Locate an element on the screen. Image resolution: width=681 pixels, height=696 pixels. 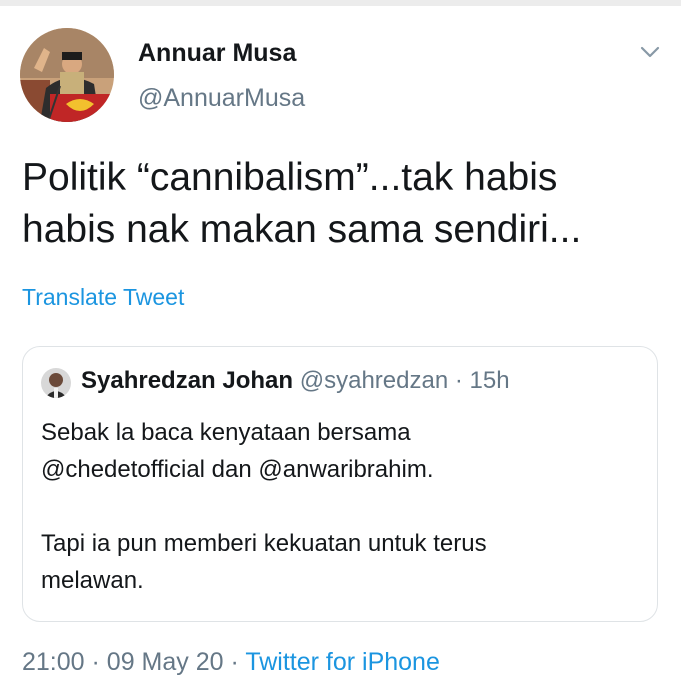
quoted-tweet-time: 15h is located at coordinates (489, 380).